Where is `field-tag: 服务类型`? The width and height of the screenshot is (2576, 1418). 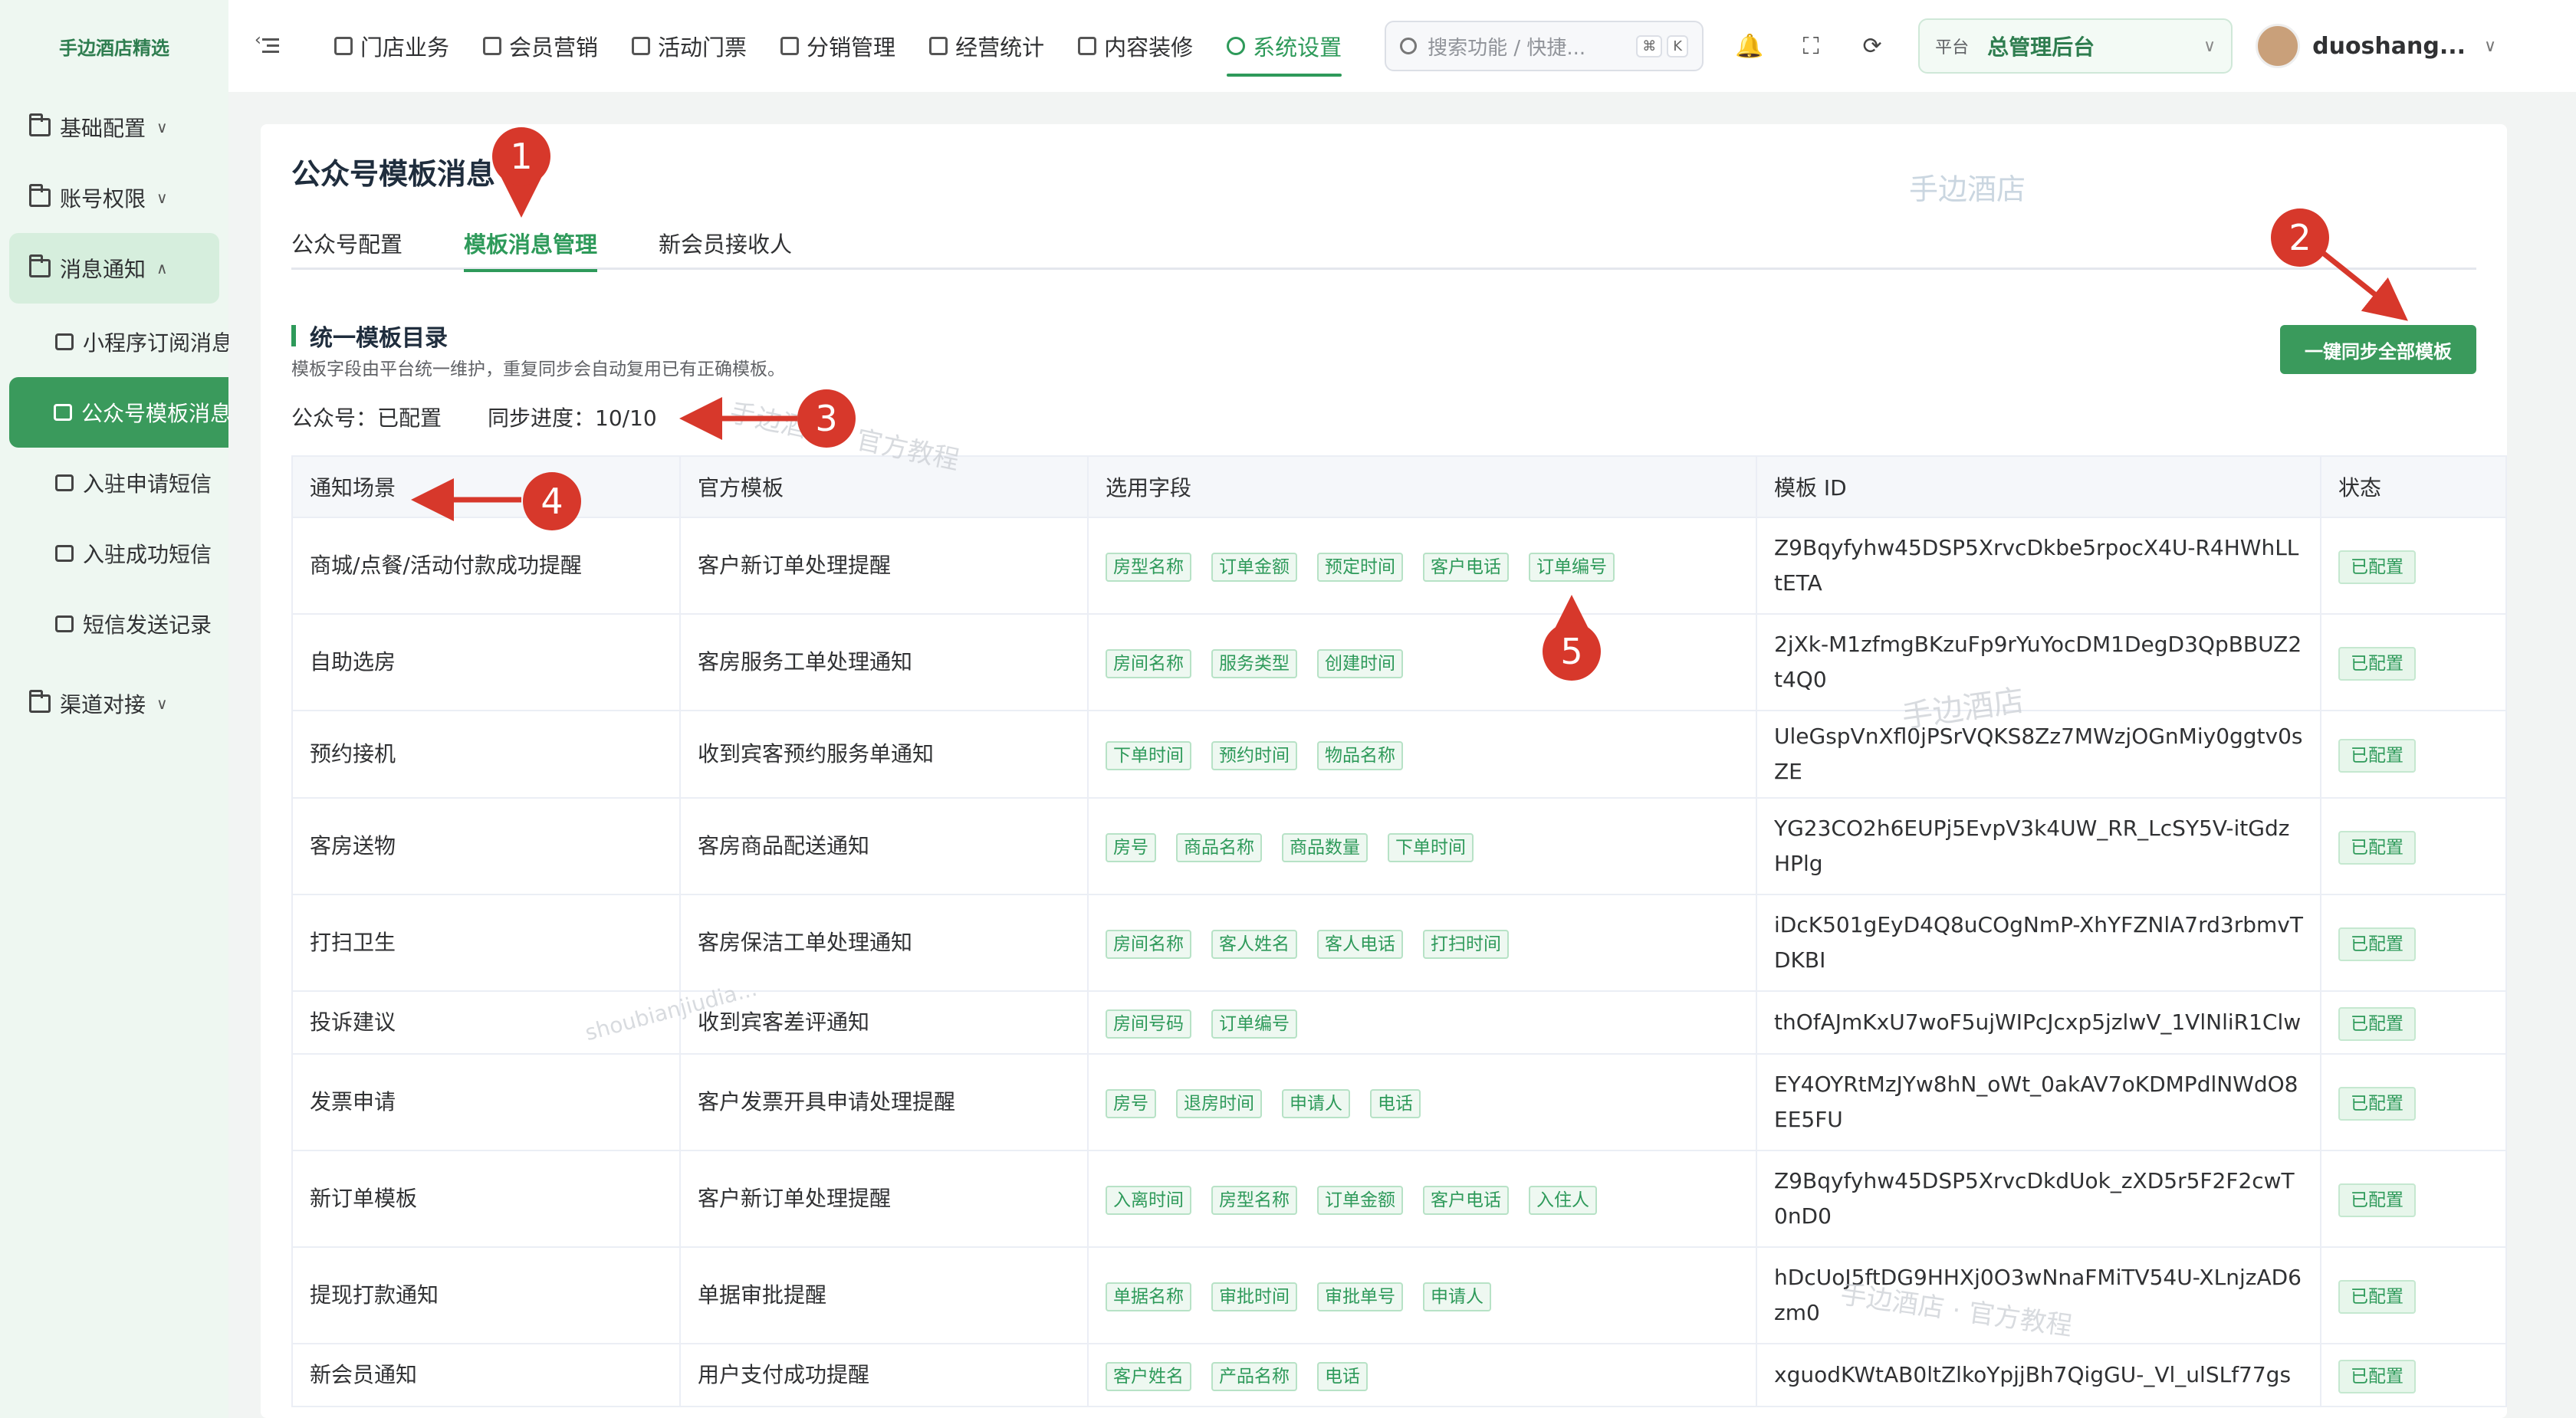
field-tag: 服务类型 is located at coordinates (1254, 663).